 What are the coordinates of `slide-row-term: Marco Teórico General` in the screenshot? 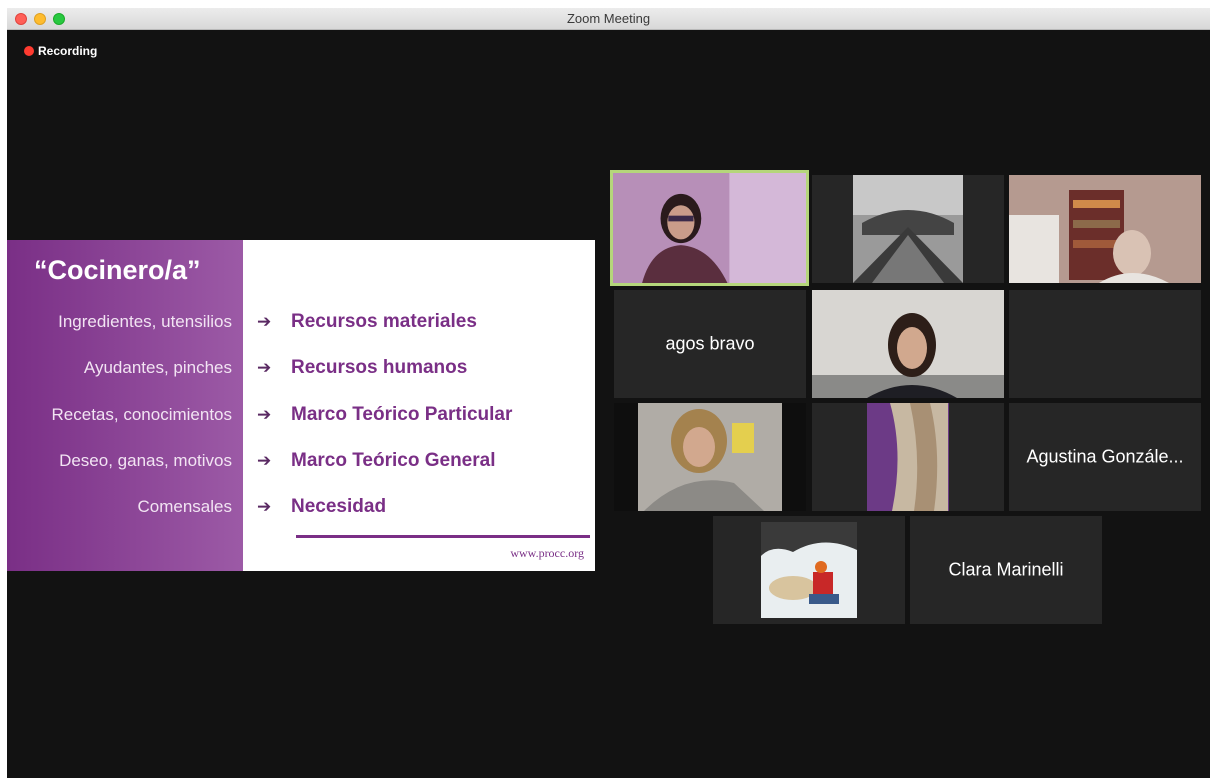 It's located at (393, 460).